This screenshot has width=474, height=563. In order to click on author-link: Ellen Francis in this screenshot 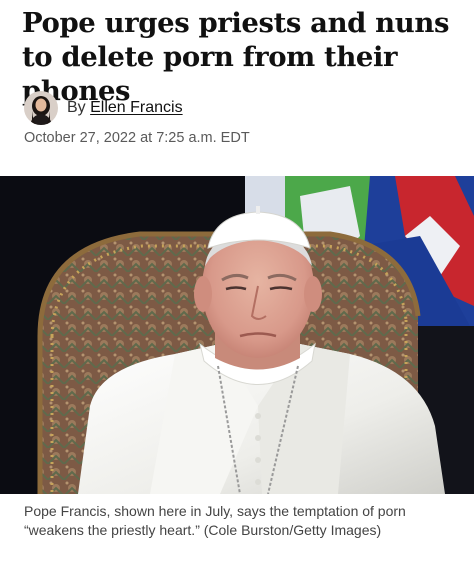, I will do `click(136, 107)`.